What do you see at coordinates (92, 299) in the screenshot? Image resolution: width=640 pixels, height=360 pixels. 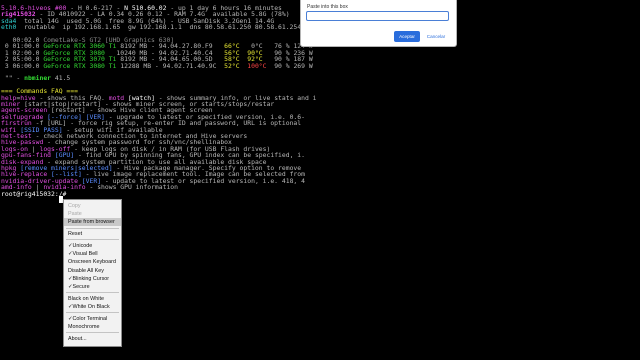 I see `menu-item-black-on-white: Black on White` at bounding box center [92, 299].